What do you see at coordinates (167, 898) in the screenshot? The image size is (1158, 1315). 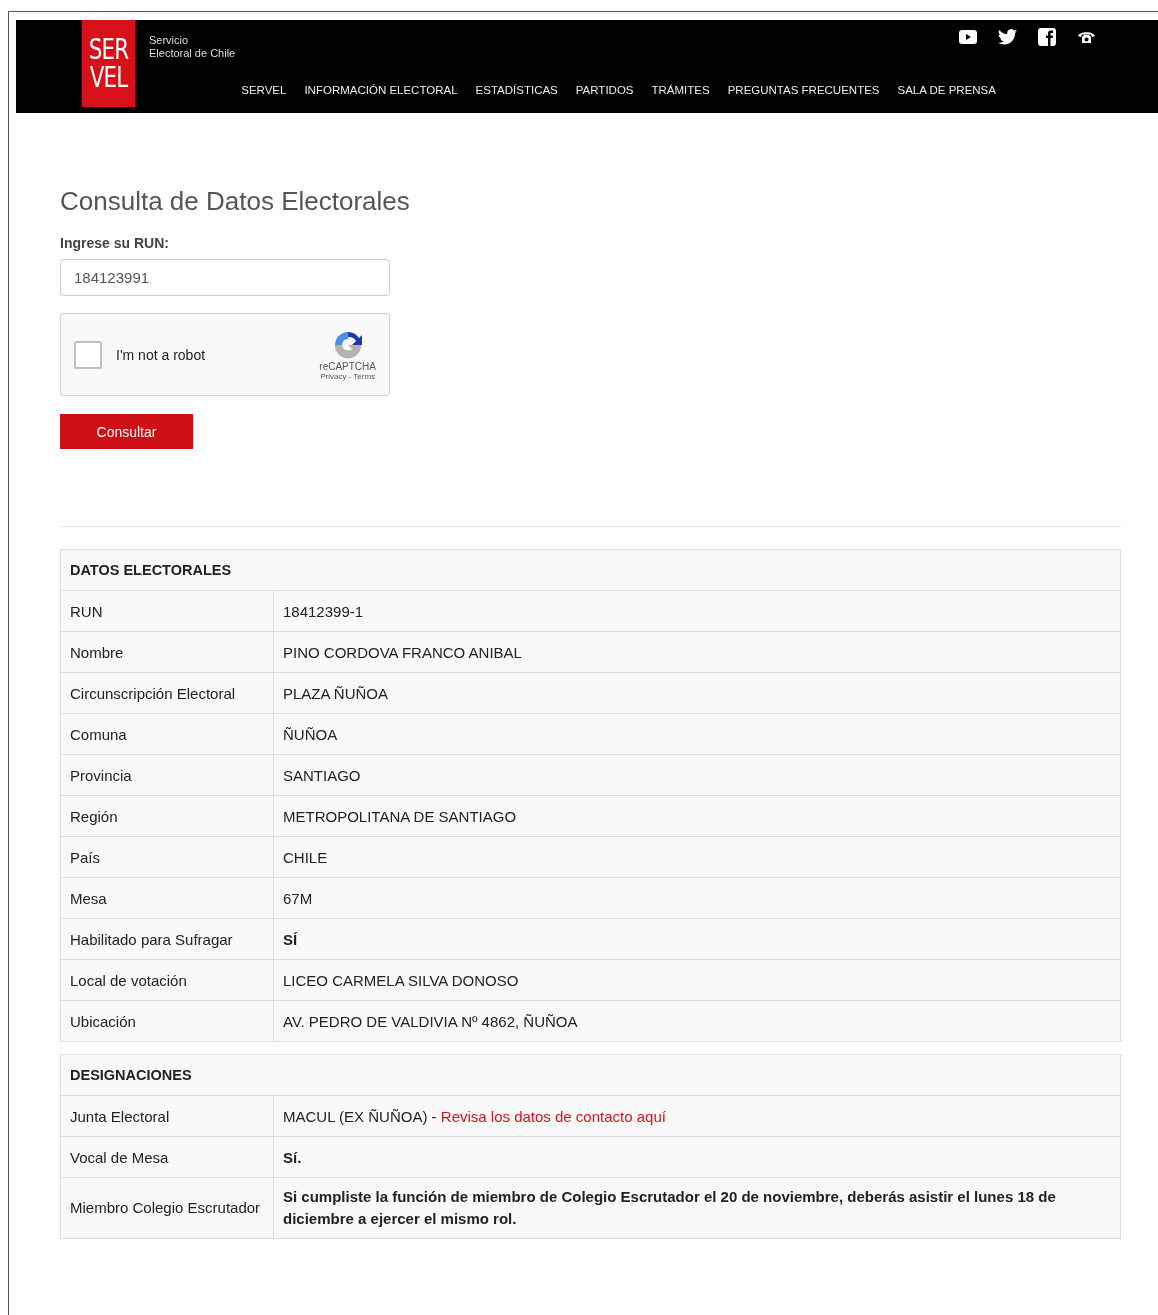 I see `field-name-cell: Mesa` at bounding box center [167, 898].